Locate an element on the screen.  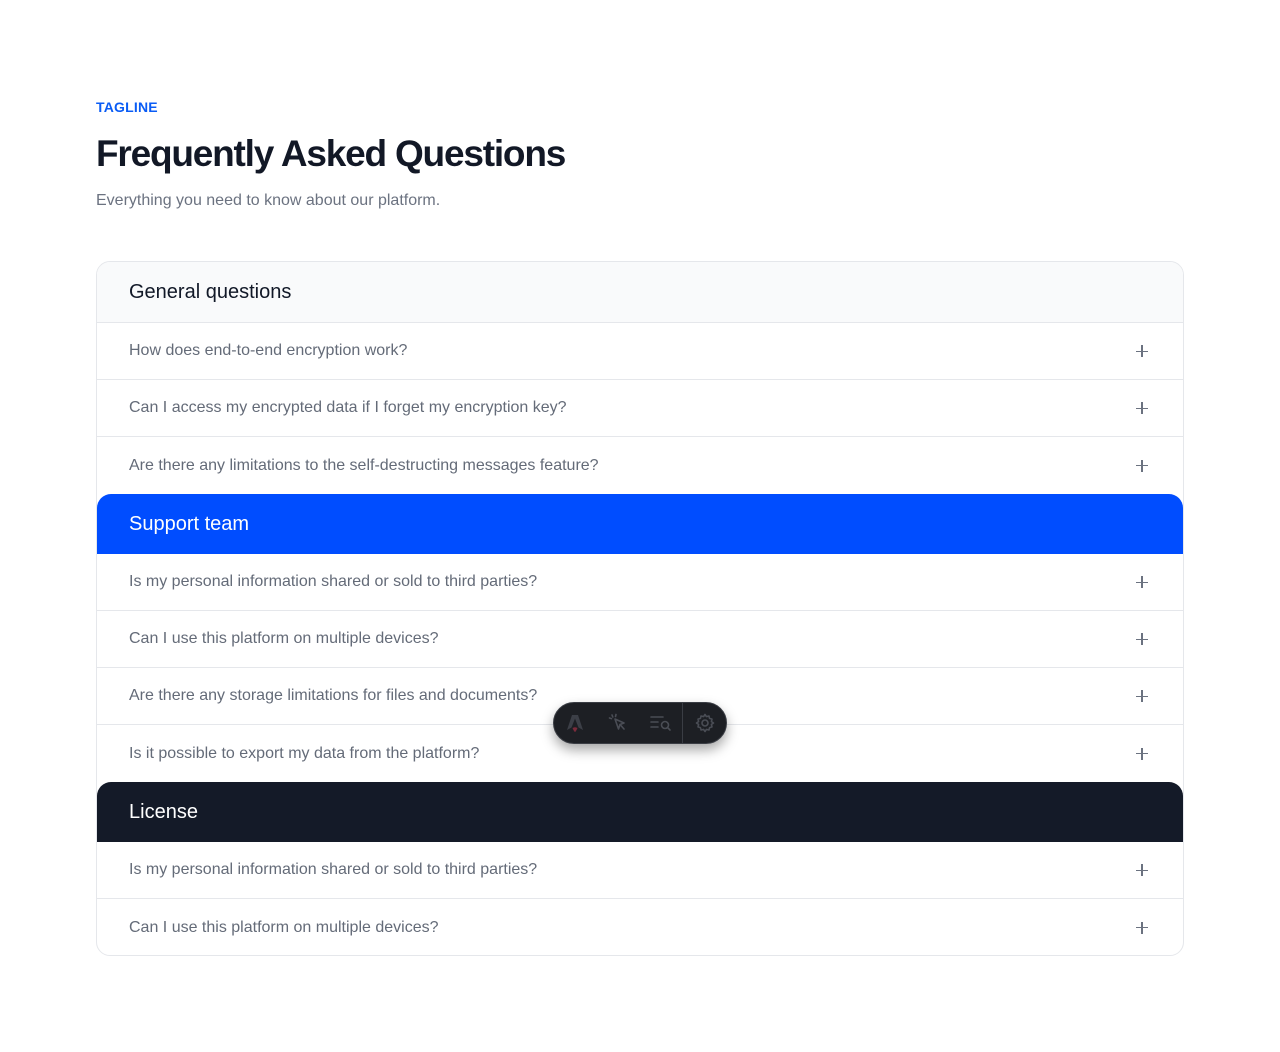
section-header-general: General questions is located at coordinates (640, 292).